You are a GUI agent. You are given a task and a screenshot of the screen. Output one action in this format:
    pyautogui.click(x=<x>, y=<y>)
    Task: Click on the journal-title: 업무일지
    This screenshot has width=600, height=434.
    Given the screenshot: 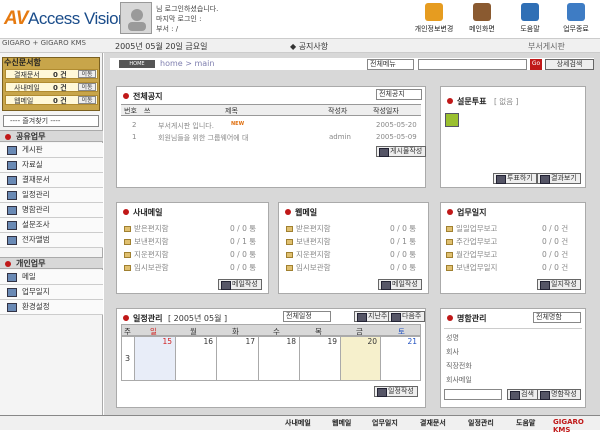 What is the action you would take?
    pyautogui.click(x=465, y=212)
    